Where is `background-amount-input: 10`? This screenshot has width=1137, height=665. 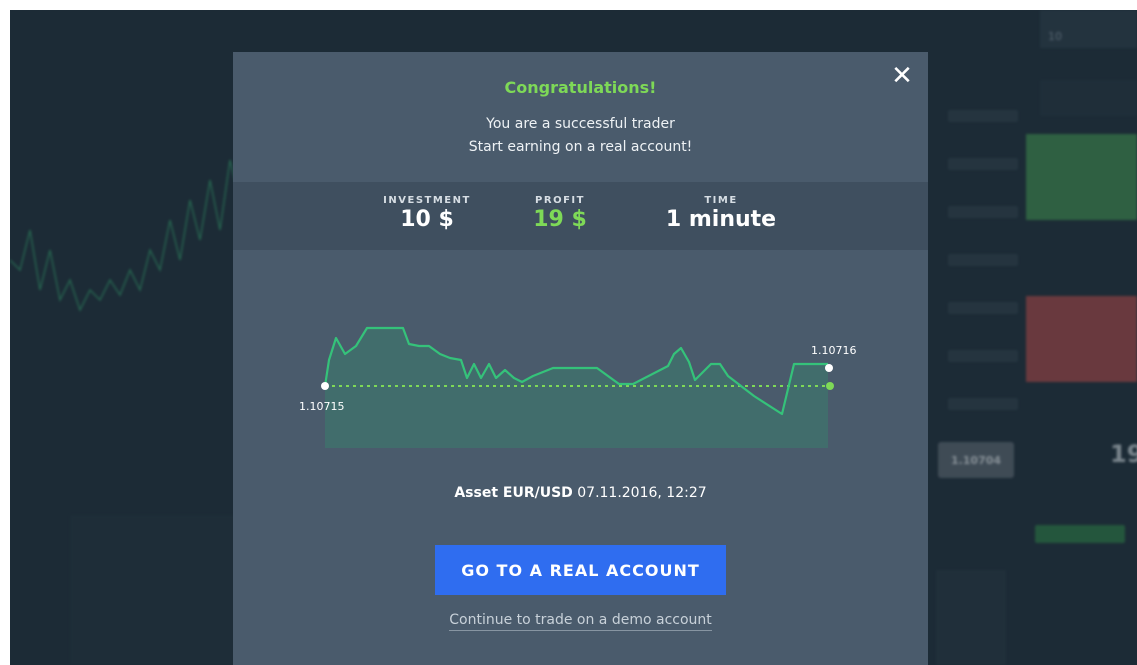
background-amount-input: 10 is located at coordinates (1088, 29).